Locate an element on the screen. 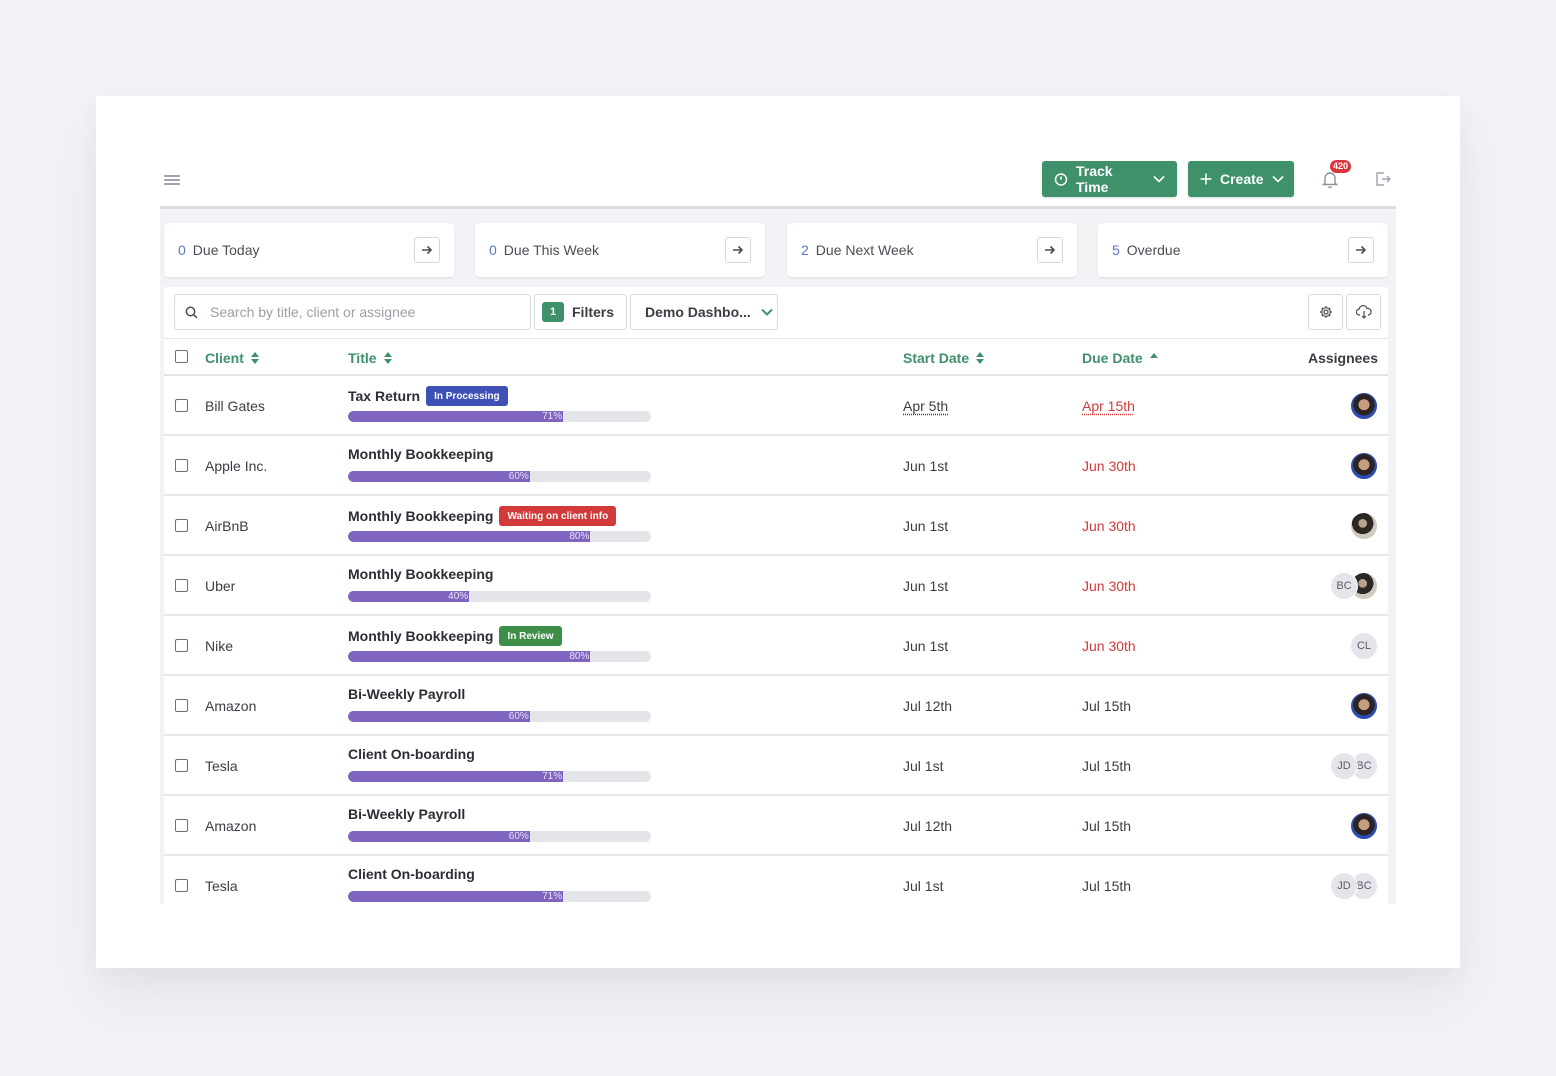 This screenshot has height=1076, width=1556. client-name: Nike is located at coordinates (219, 646).